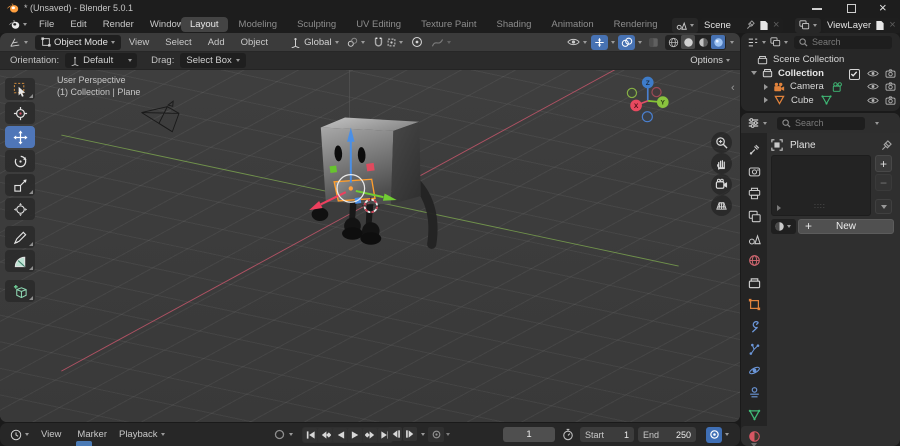 The image size is (900, 446). I want to click on step-back-frame-button, so click(395, 434).